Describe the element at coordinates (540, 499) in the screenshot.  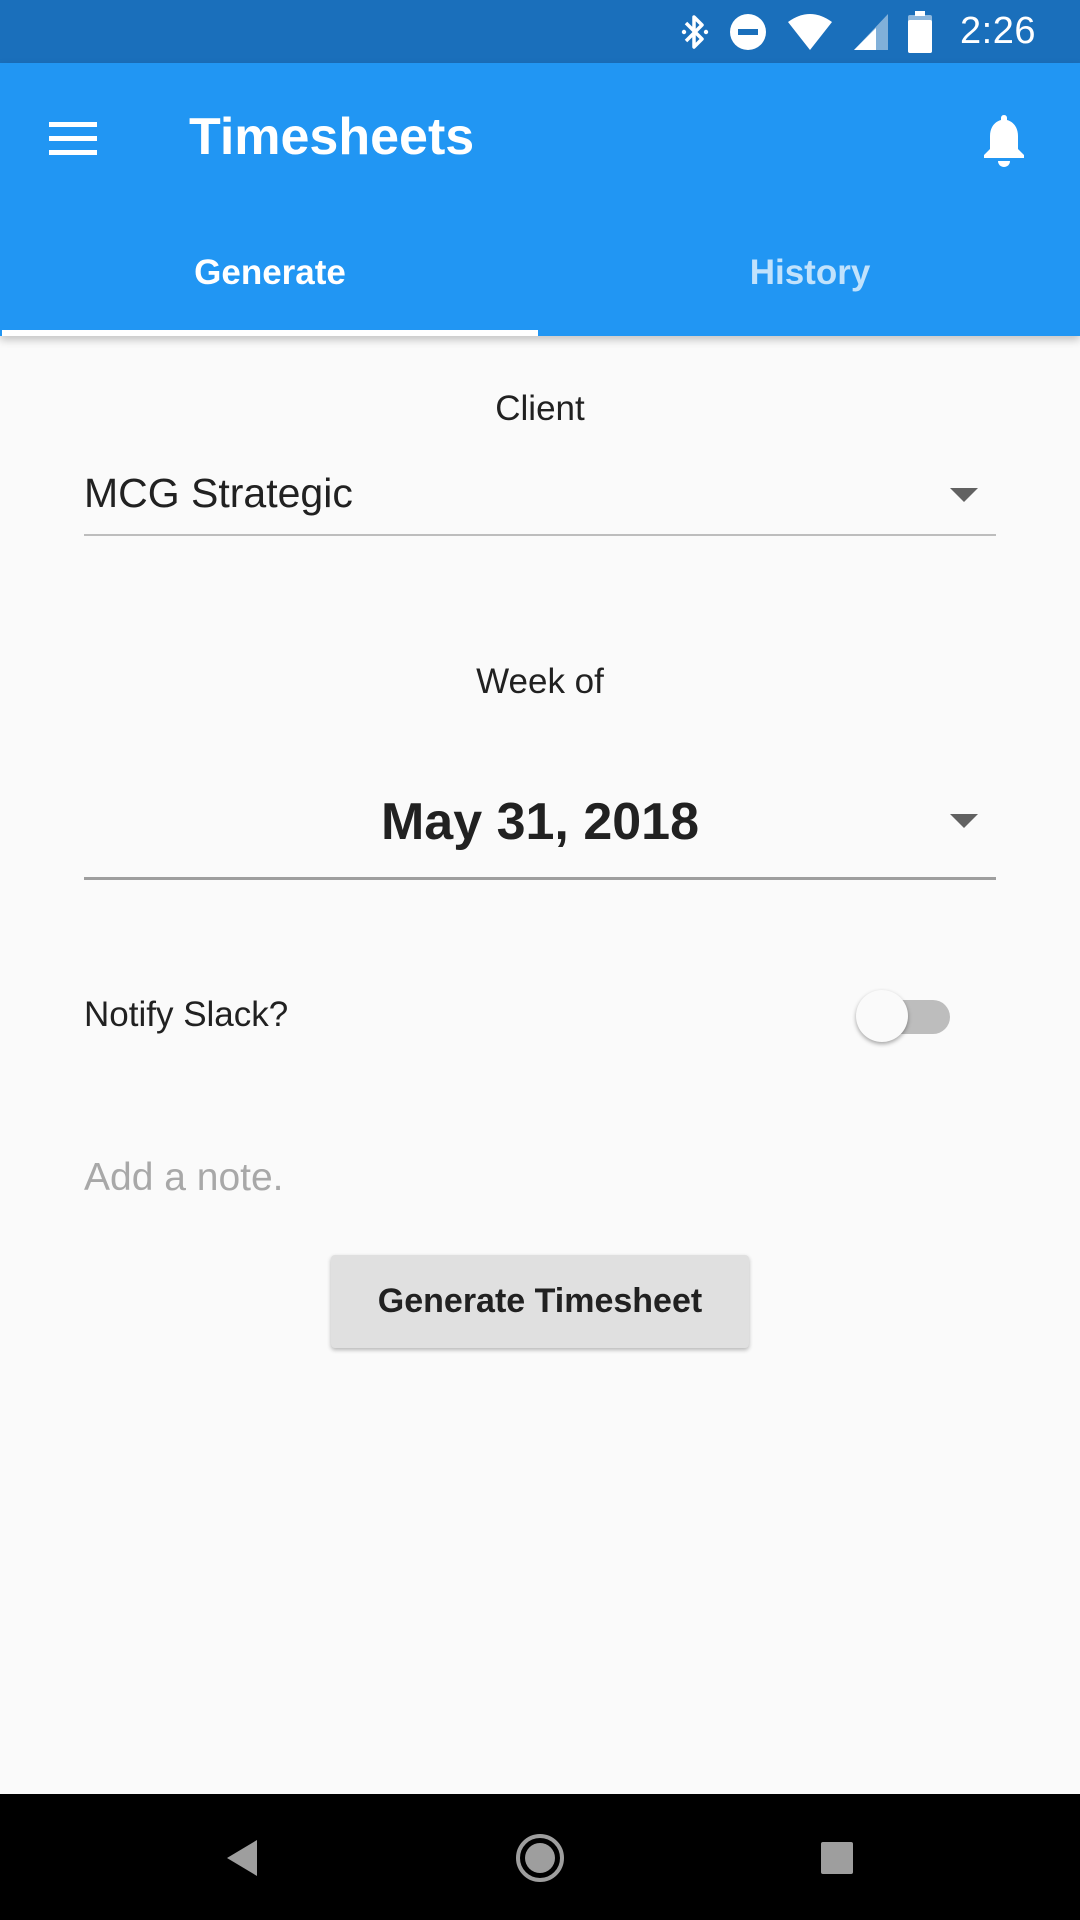
I see `client-dropdown: MCG Strategic` at that location.